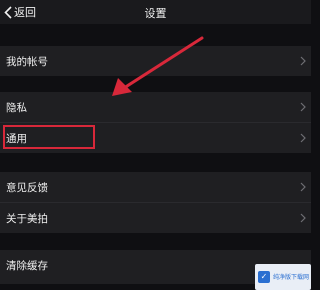  What do you see at coordinates (264, 277) in the screenshot?
I see `watermark-logo-icon: ✓` at bounding box center [264, 277].